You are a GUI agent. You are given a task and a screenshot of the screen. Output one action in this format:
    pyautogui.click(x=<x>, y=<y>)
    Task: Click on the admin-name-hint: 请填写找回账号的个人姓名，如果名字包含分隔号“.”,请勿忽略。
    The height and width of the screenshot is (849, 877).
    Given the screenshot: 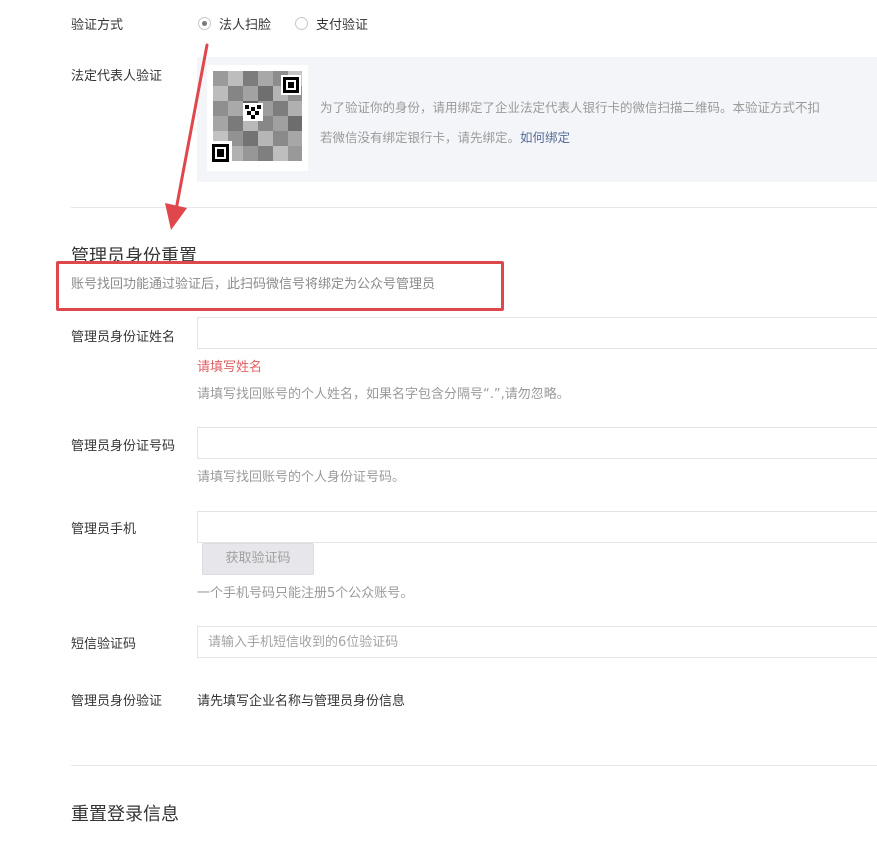 What is the action you would take?
    pyautogui.click(x=383, y=394)
    